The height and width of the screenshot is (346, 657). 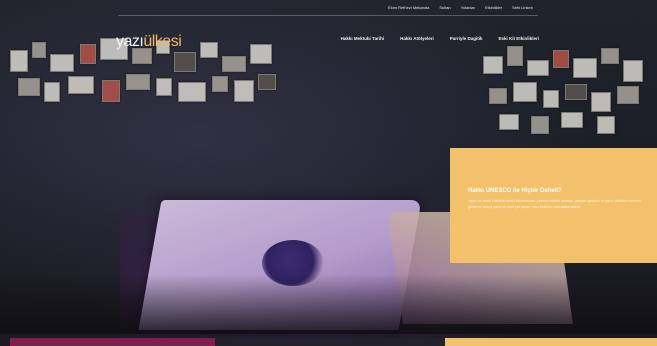 I want to click on bottom-strip-yellow, so click(x=551, y=342).